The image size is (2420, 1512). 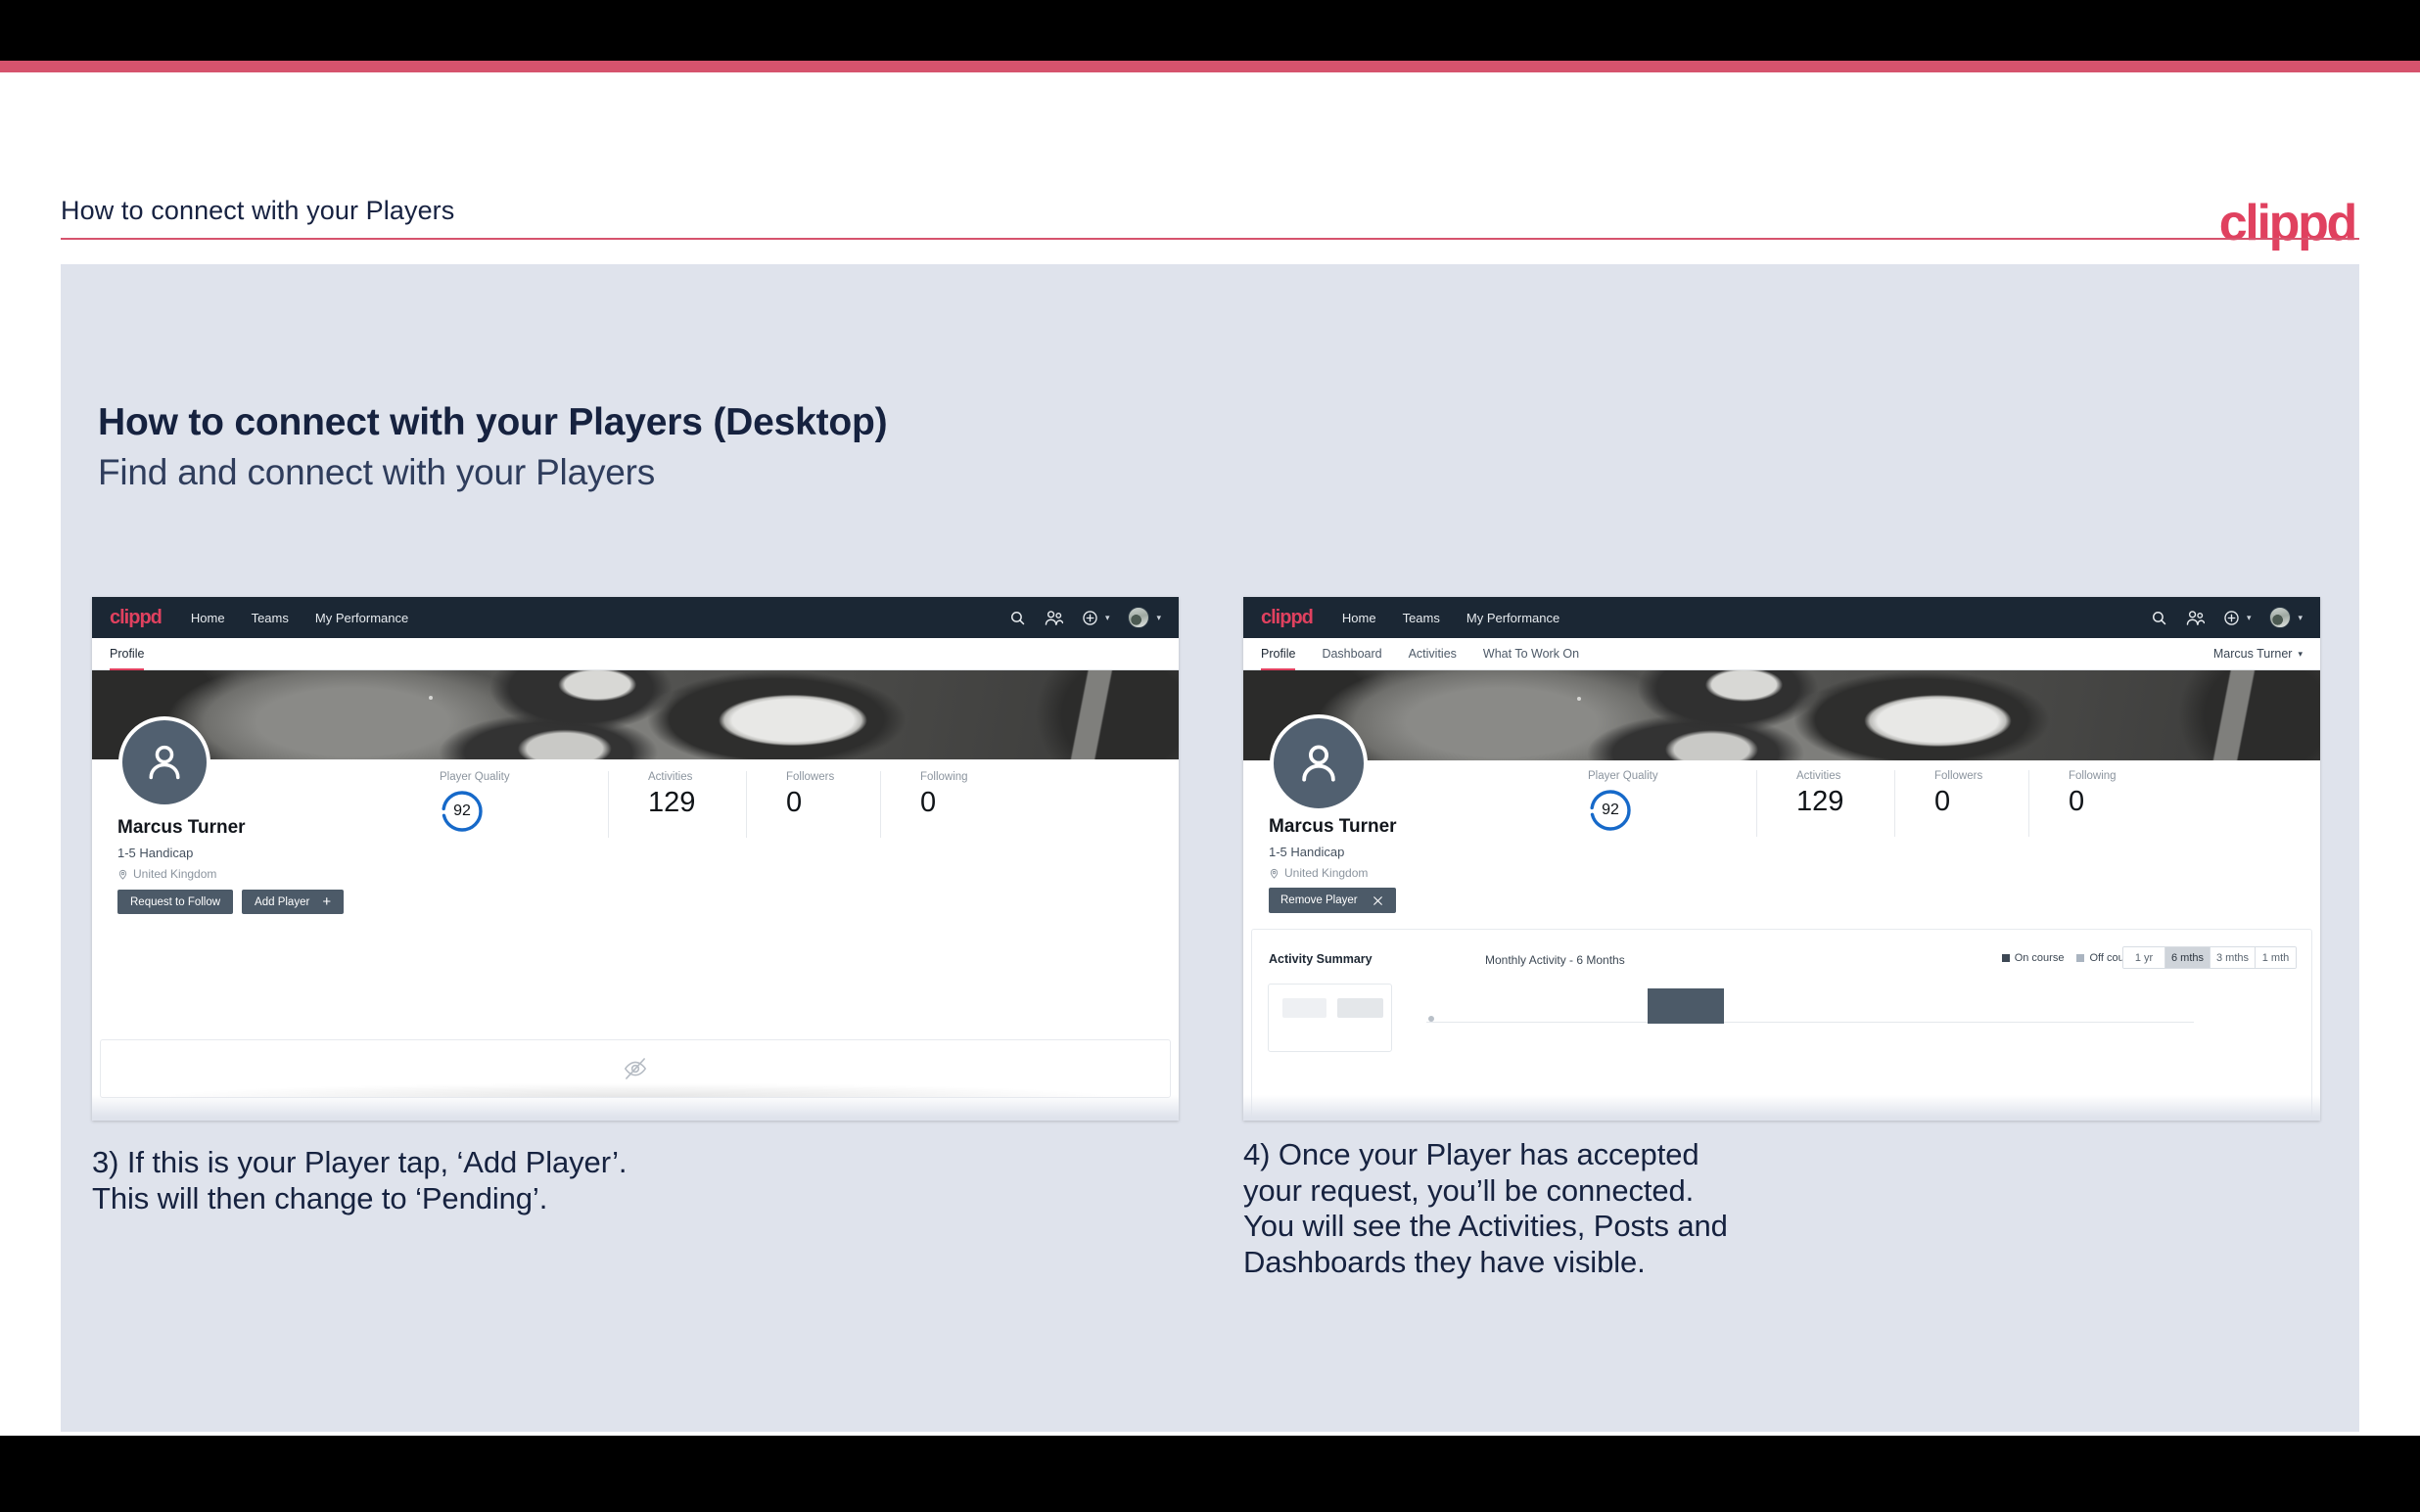 I want to click on chart-bar, so click(x=1686, y=1006).